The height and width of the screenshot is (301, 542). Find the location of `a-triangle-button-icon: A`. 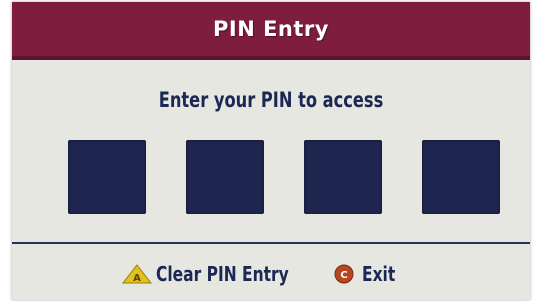

a-triangle-button-icon: A is located at coordinates (137, 274).